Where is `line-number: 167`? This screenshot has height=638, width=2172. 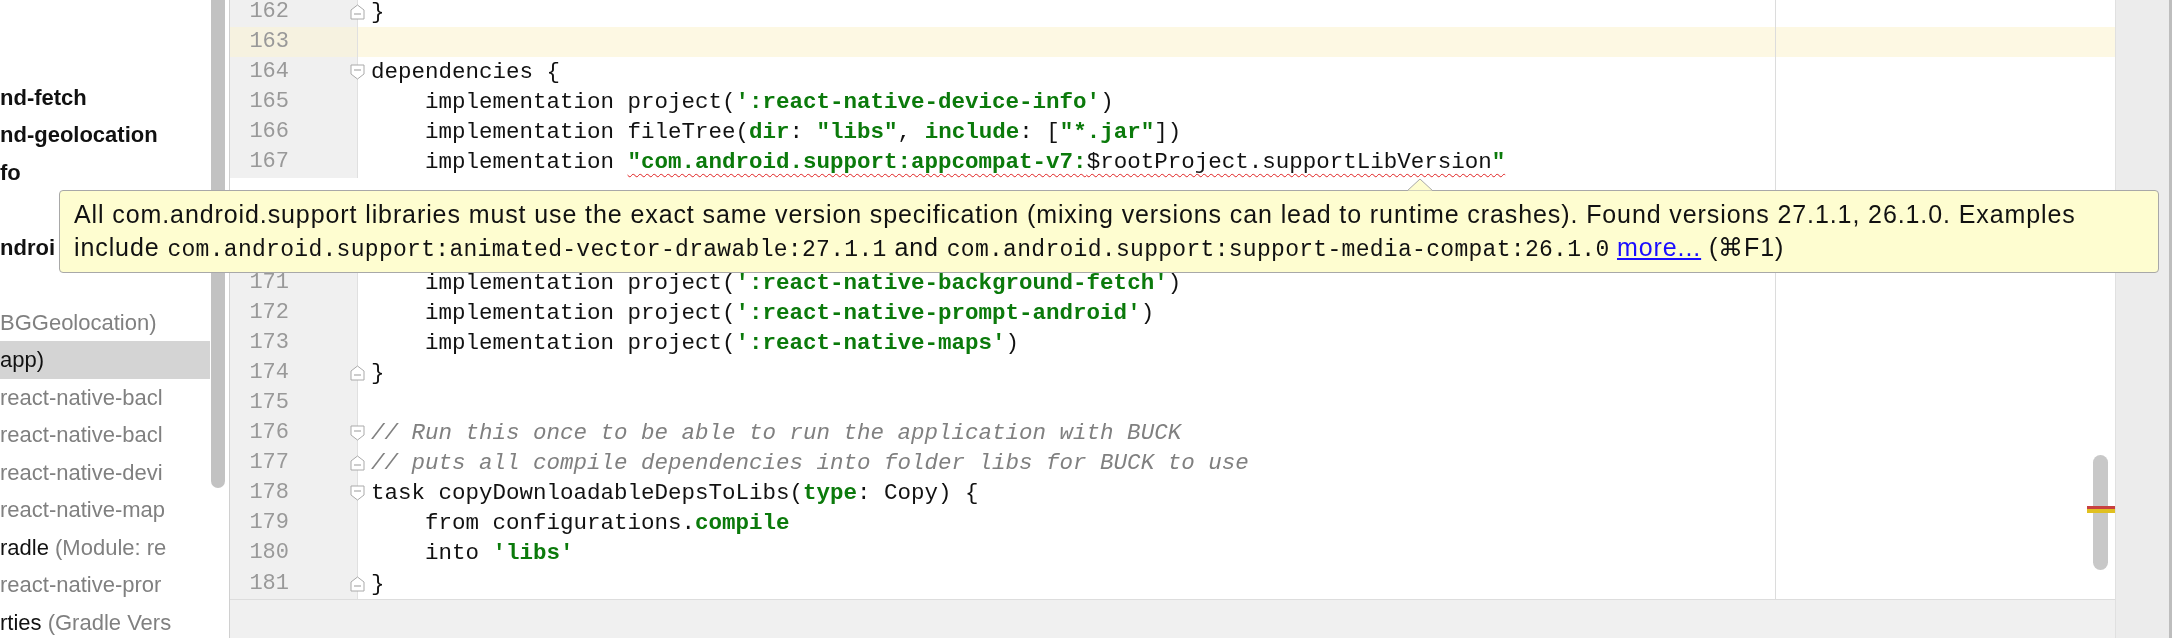
line-number: 167 is located at coordinates (269, 162).